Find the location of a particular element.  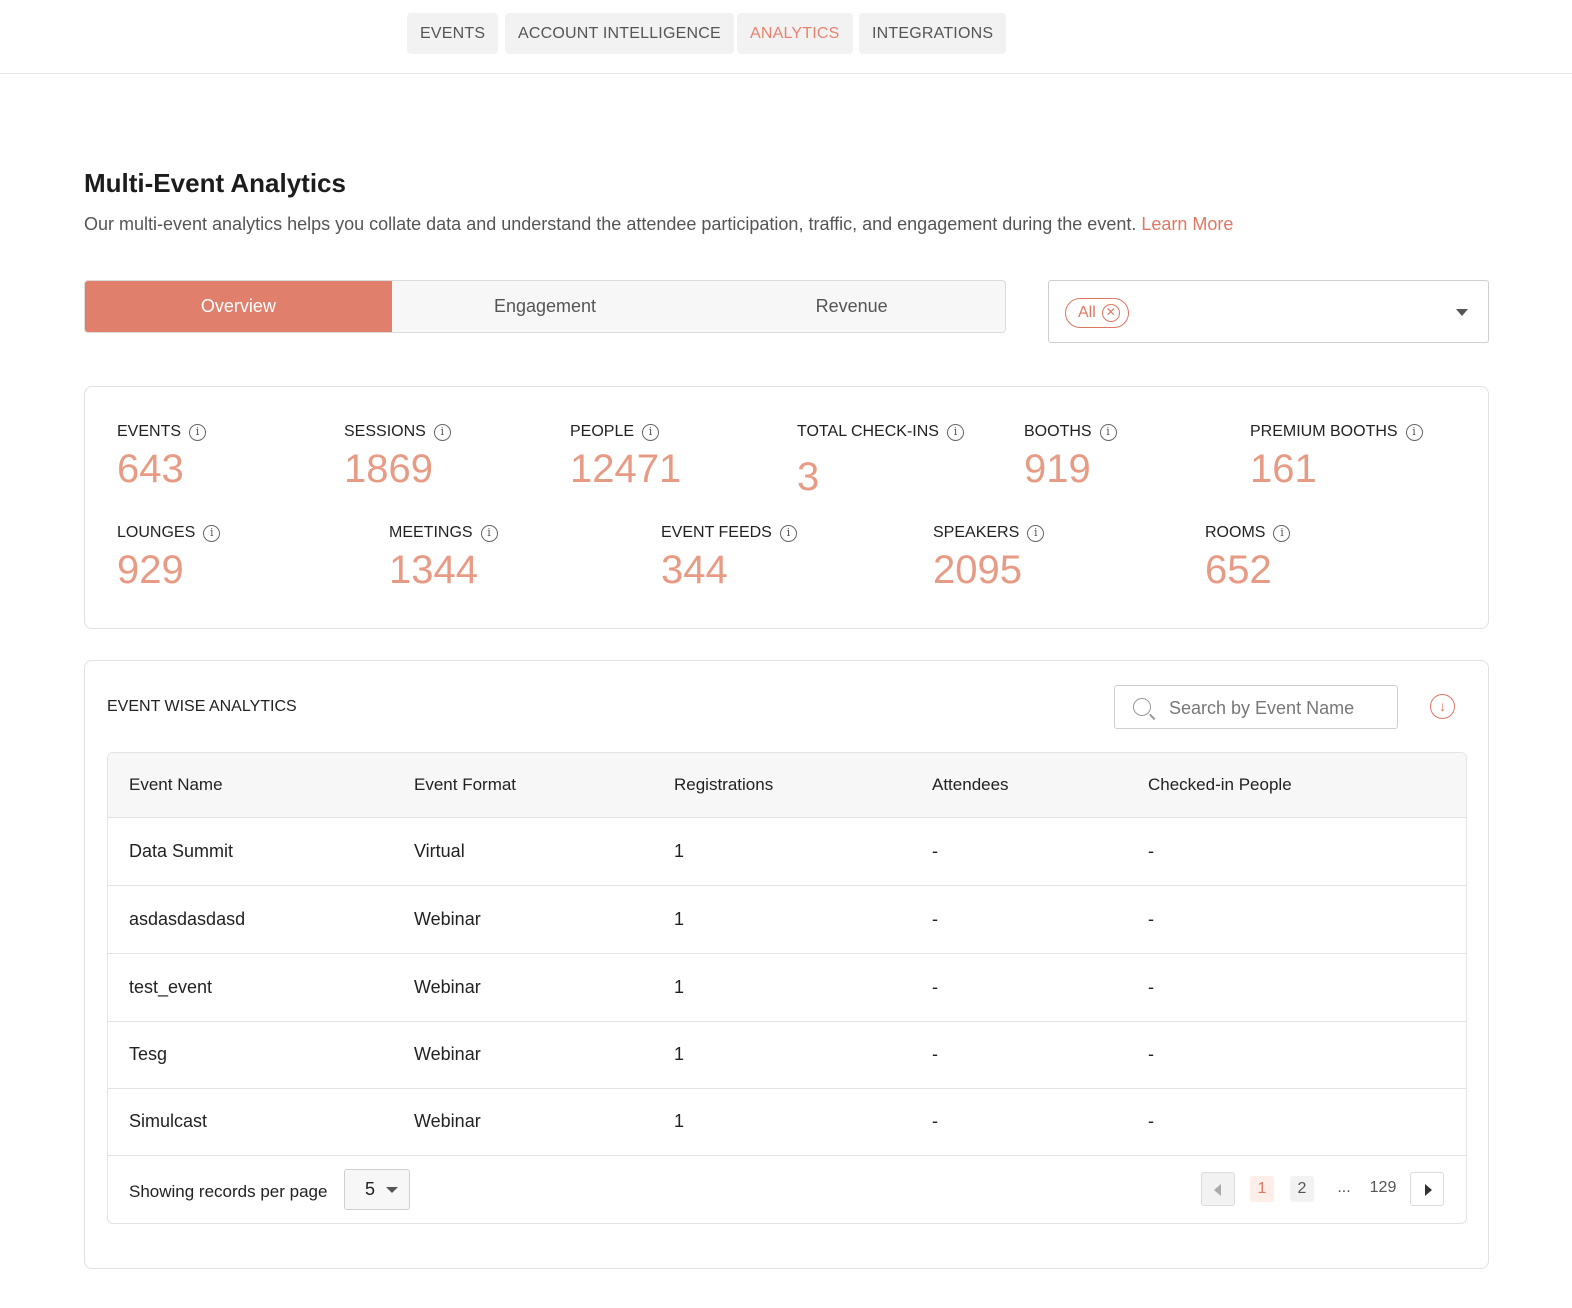

cell-event-name: Data Summit is located at coordinates (181, 851).